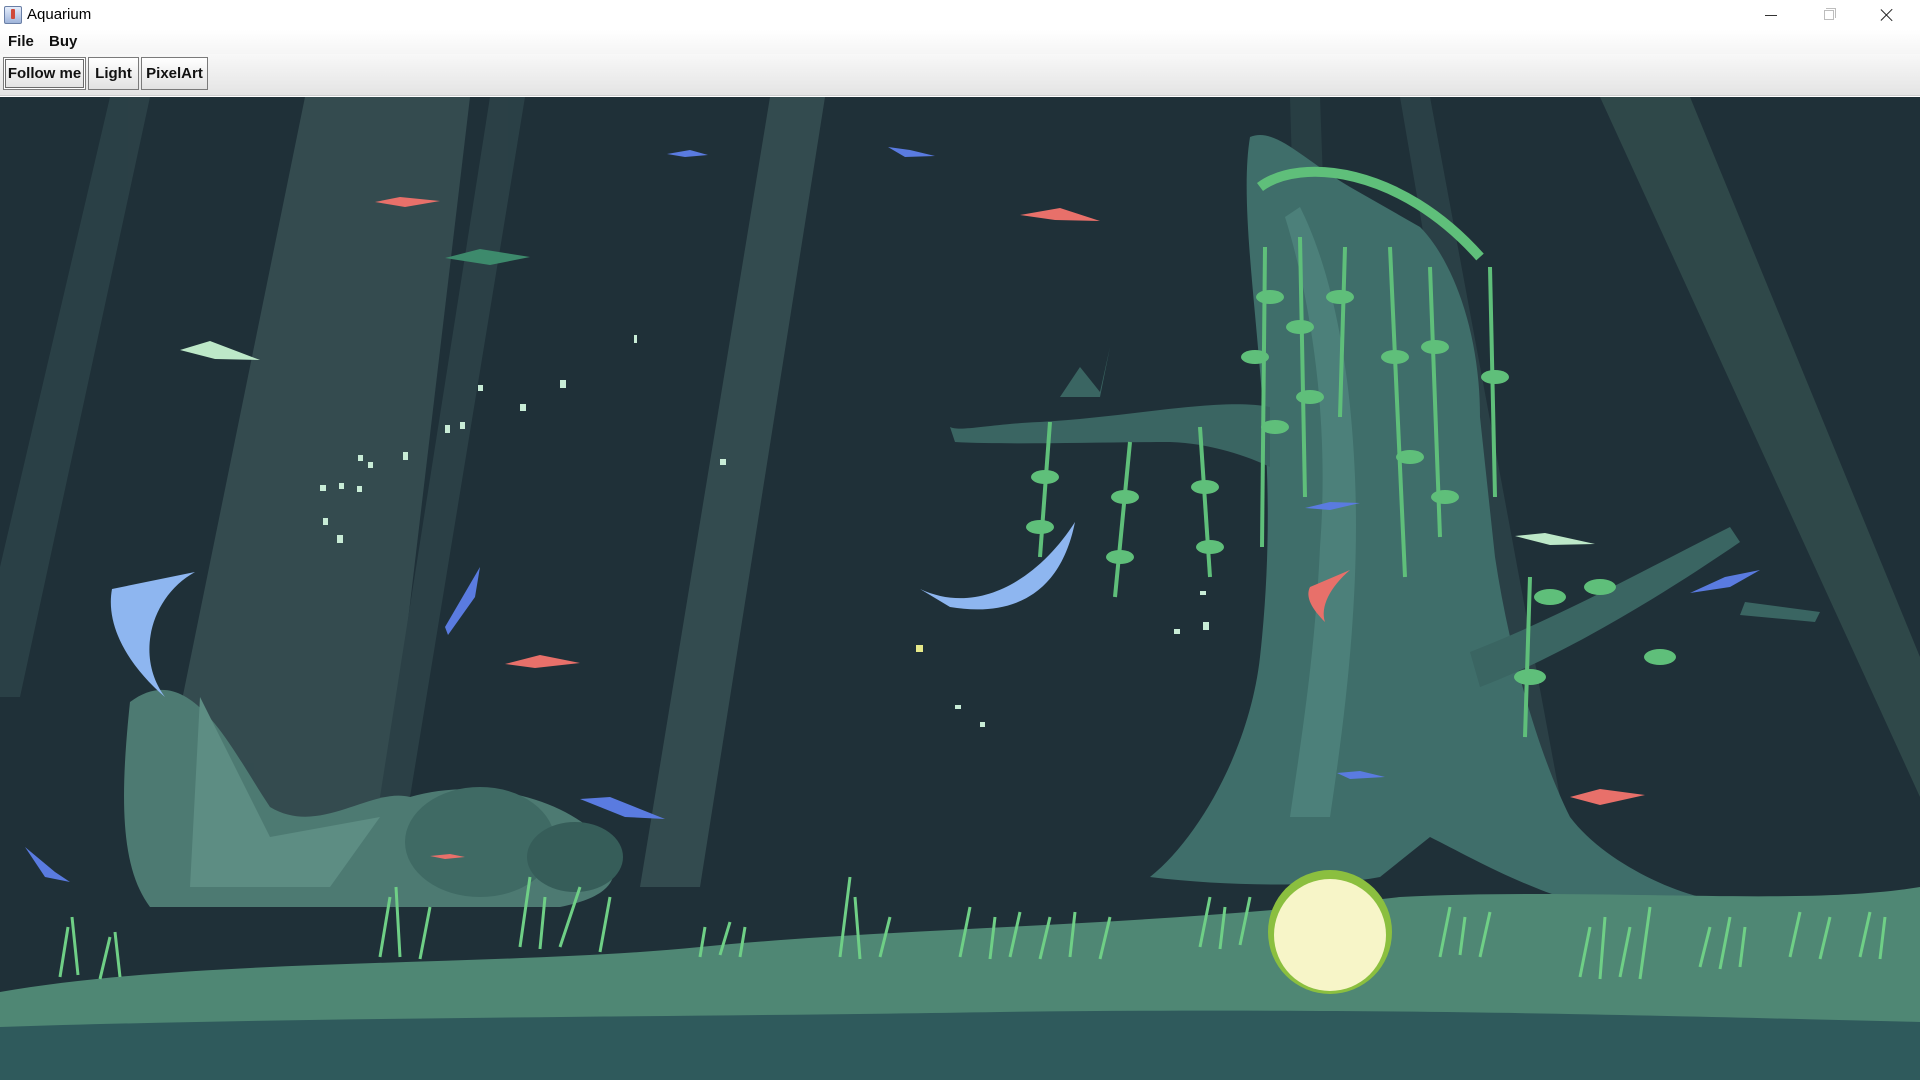 The width and height of the screenshot is (1920, 1080). I want to click on minimize-icon, so click(1771, 15).